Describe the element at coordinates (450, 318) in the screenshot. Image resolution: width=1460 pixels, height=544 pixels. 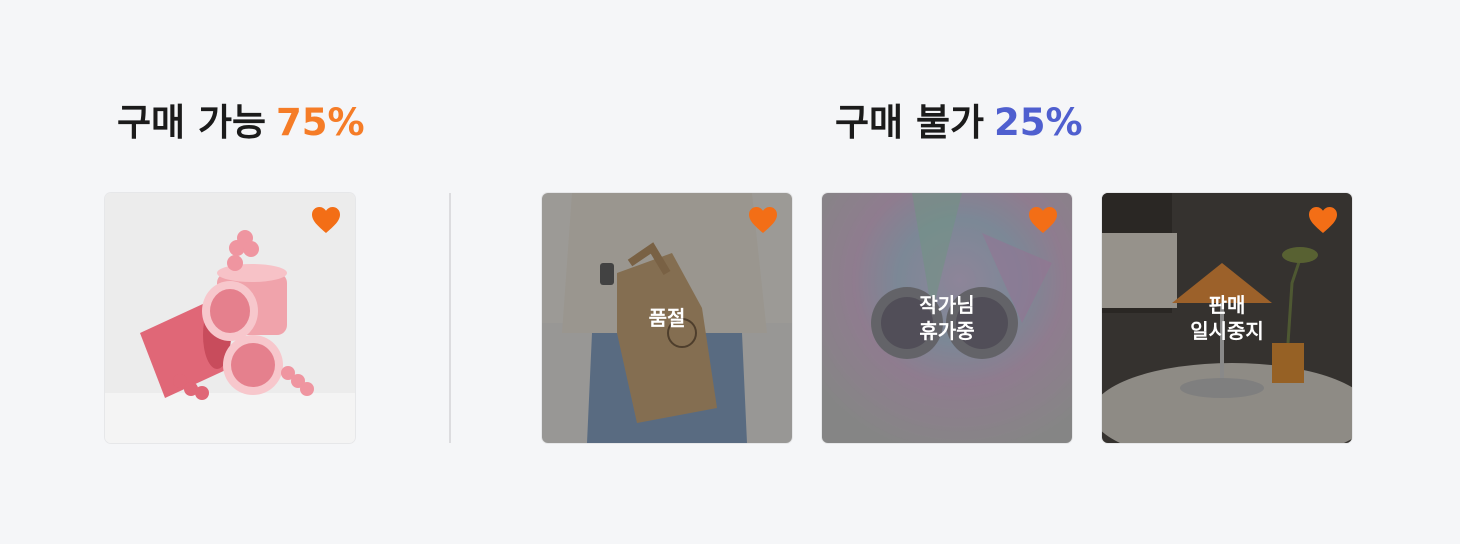
I see `section-divider` at that location.